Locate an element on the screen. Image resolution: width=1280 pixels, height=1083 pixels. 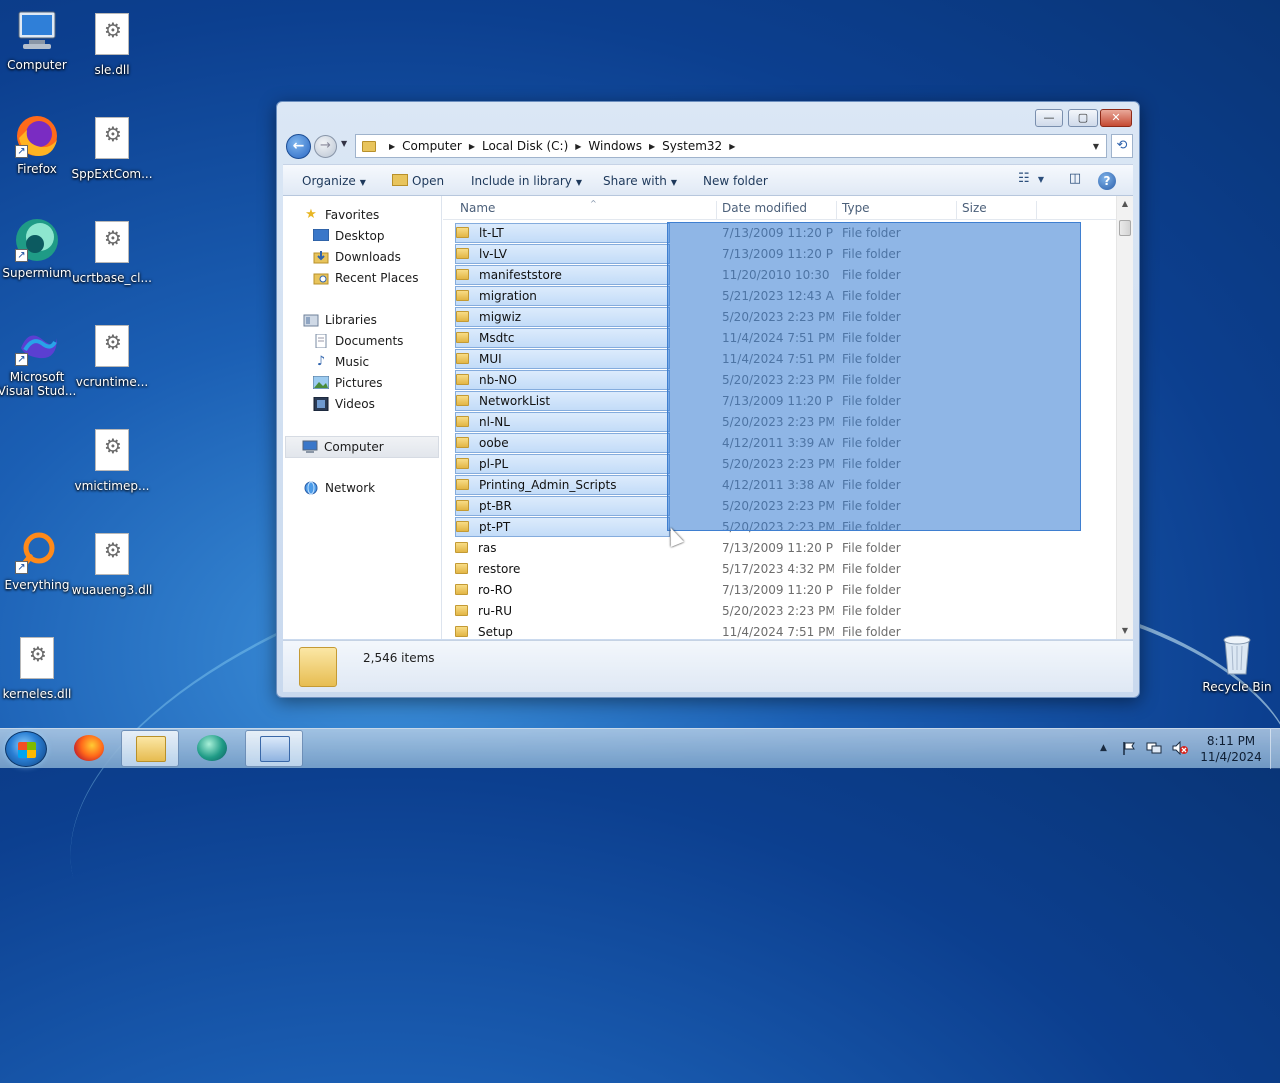
address-history-dropdown: ▼ is located at coordinates (1096, 146).